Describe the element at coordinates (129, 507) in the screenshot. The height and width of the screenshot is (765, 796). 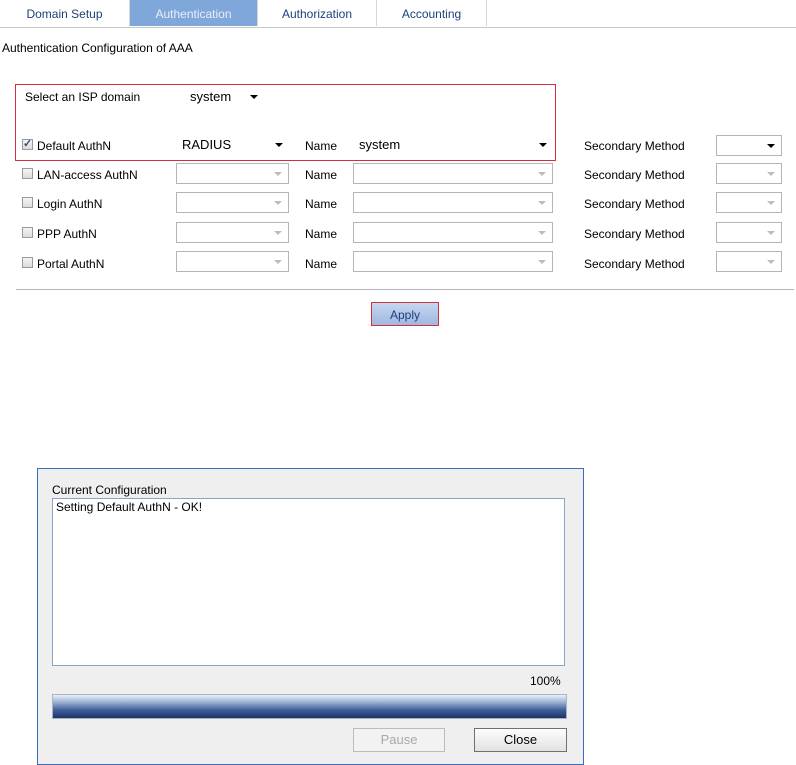
I see `log-text: Setting Default AuthN - OK!` at that location.